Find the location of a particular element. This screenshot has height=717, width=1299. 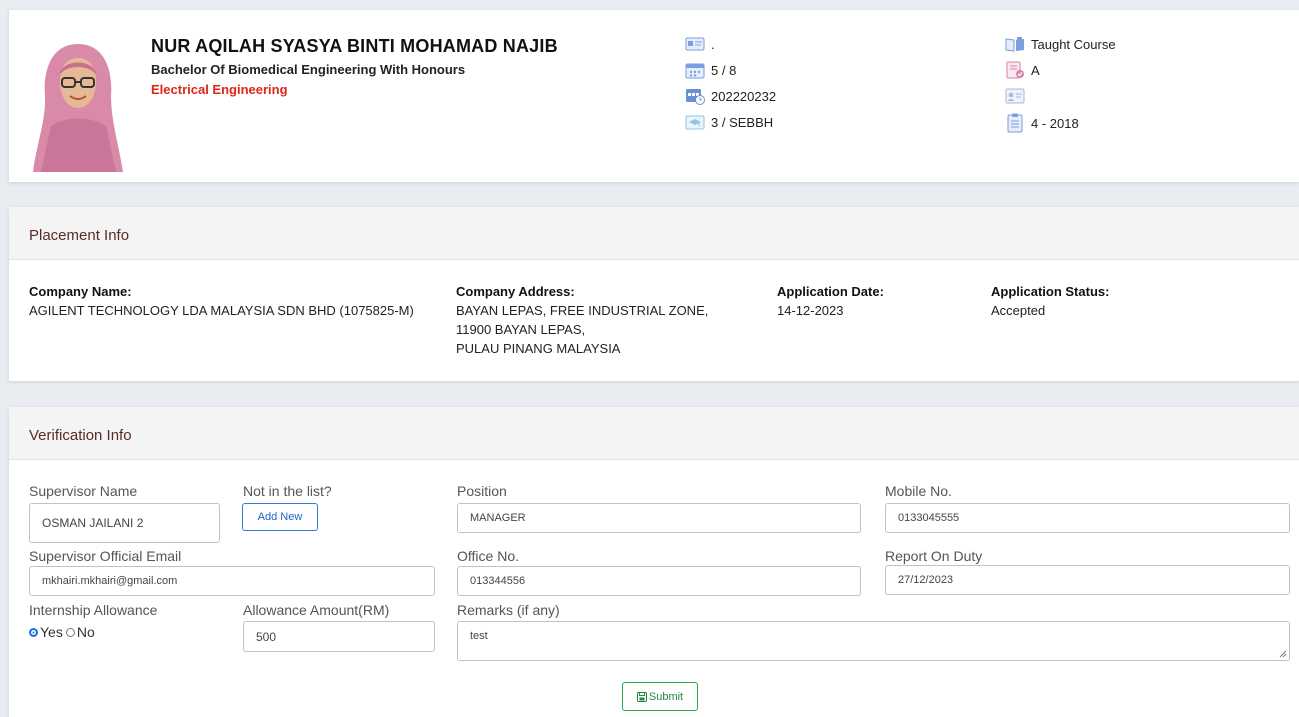

company-address-line-1: BAYAN LEPAS, FREE INDUSTRIAL ZONE, is located at coordinates (582, 310).